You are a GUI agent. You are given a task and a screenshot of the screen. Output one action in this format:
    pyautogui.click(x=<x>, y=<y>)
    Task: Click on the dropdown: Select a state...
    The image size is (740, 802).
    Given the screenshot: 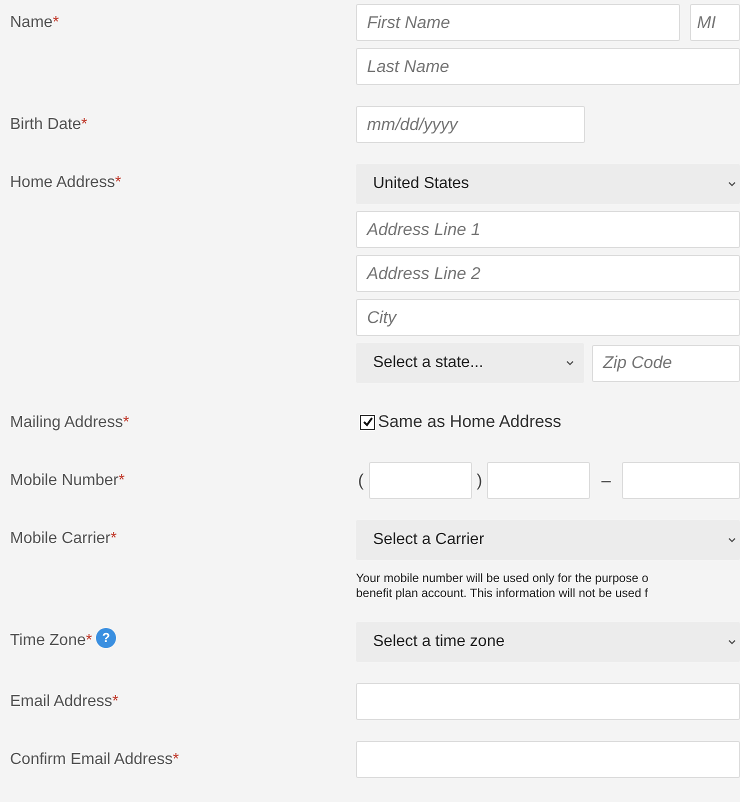 What is the action you would take?
    pyautogui.click(x=470, y=363)
    